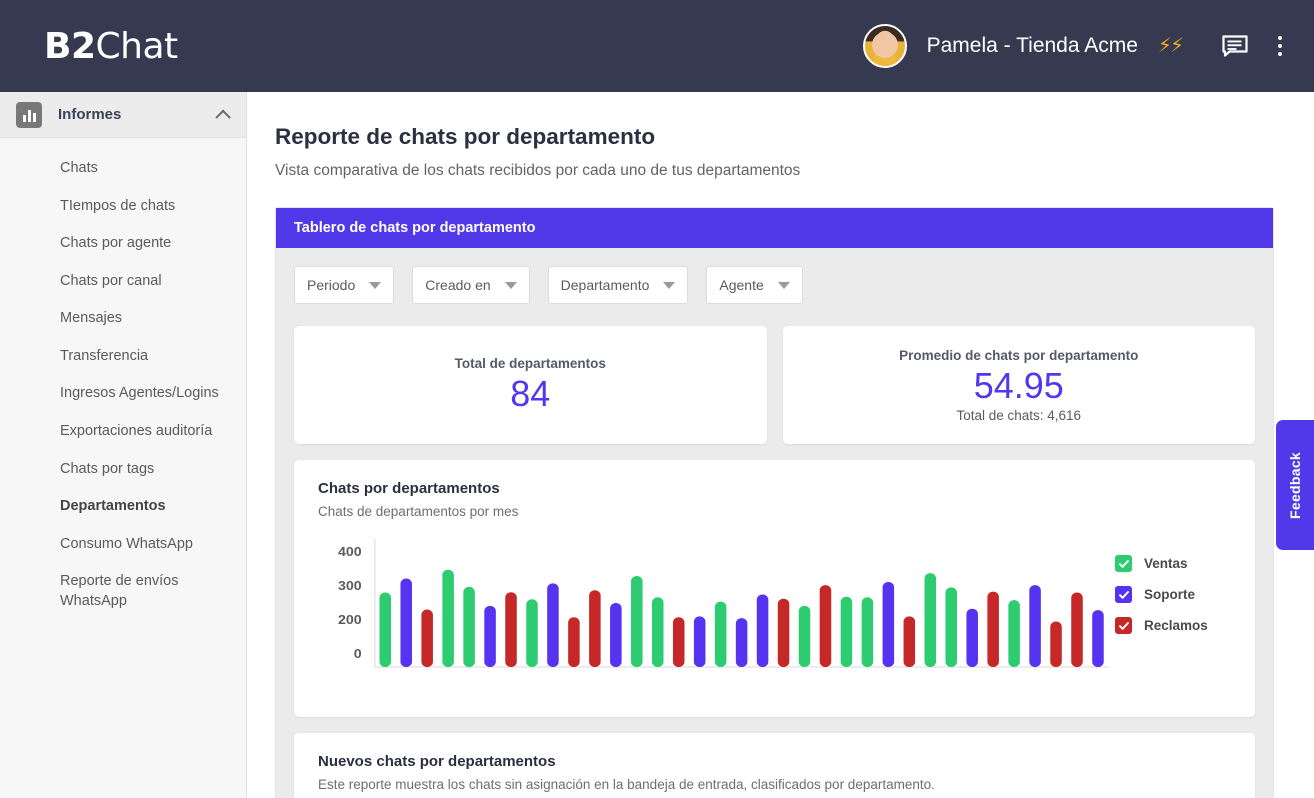 Image resolution: width=1314 pixels, height=798 pixels. What do you see at coordinates (123, 169) in the screenshot?
I see `sidebar-item-chats: Chats` at bounding box center [123, 169].